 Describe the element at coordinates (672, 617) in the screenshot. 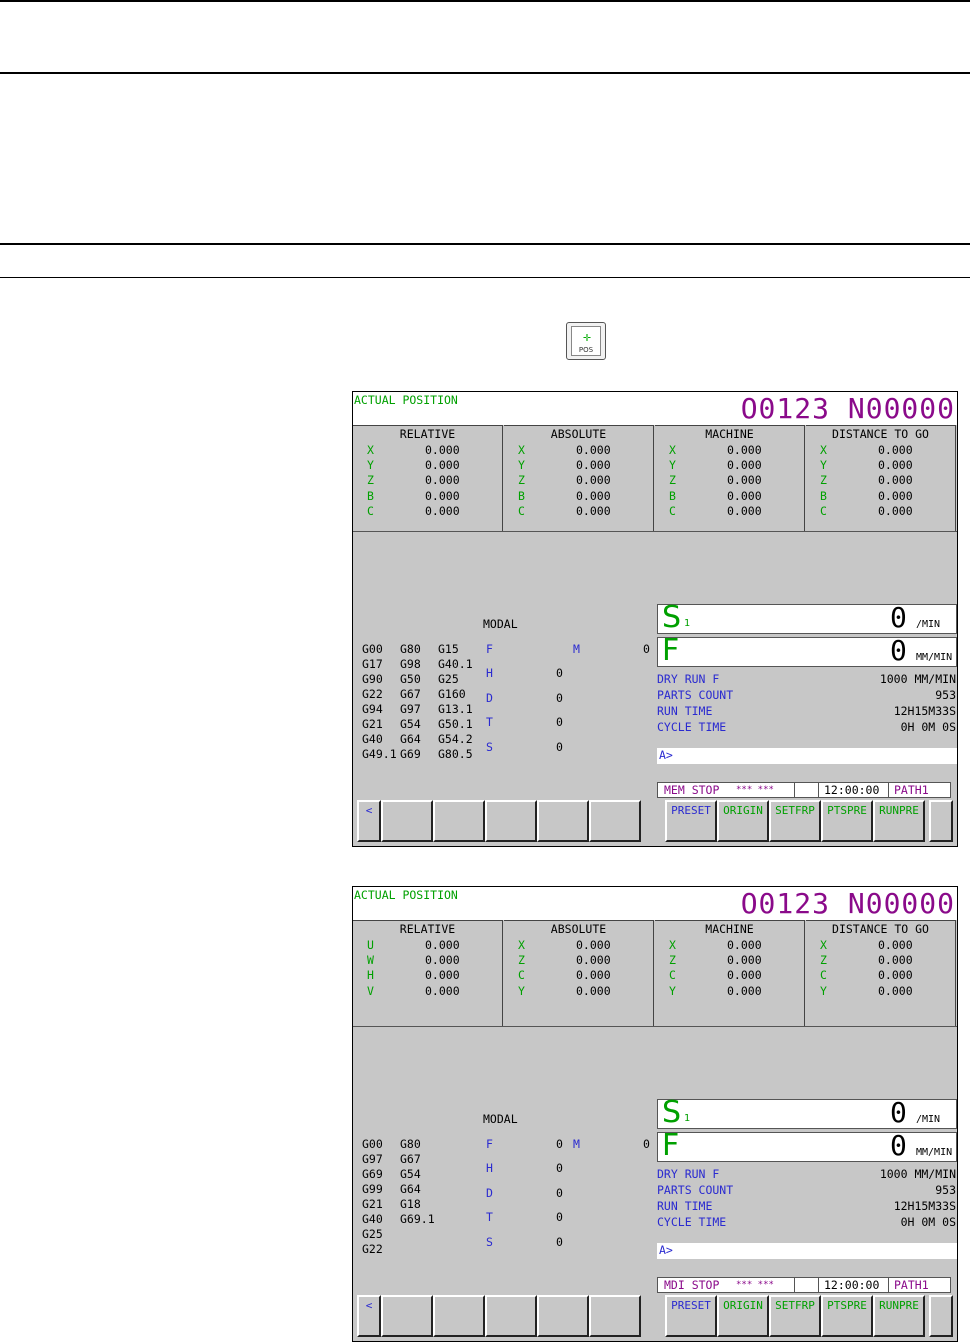

I see `spindle-letter: S` at that location.